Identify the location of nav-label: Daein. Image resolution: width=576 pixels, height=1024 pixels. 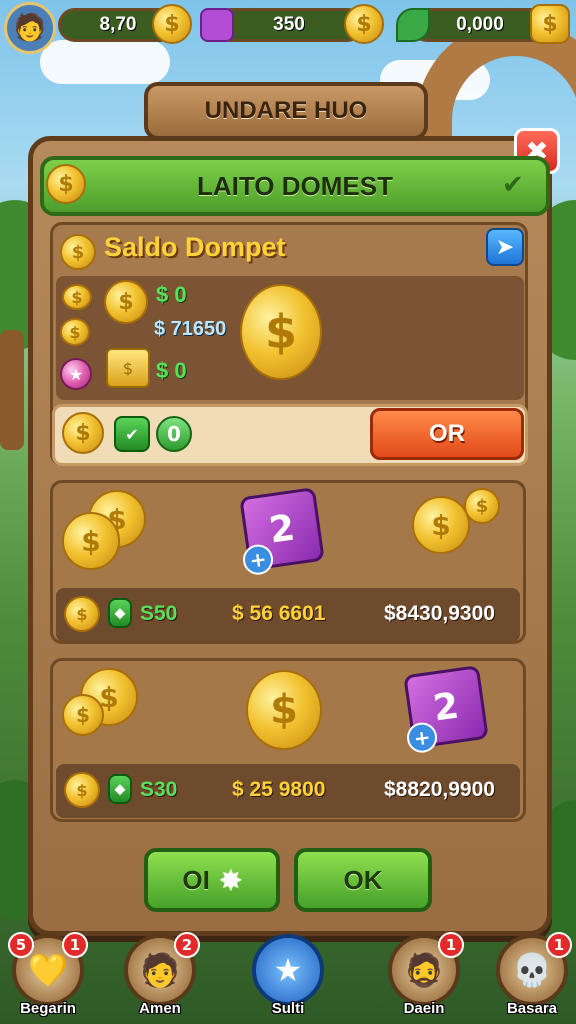
(424, 1008).